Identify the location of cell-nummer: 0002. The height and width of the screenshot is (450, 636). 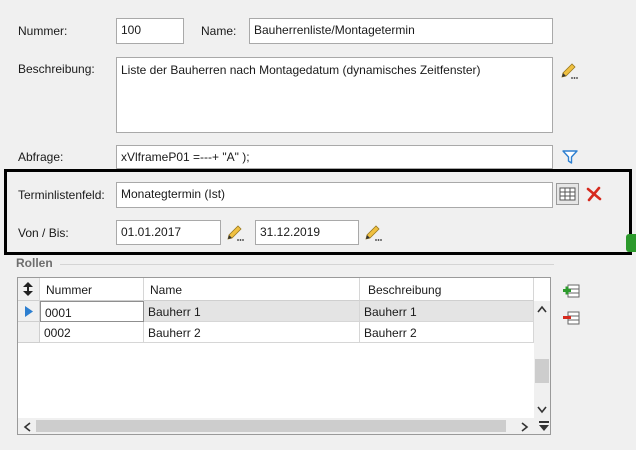
(92, 332).